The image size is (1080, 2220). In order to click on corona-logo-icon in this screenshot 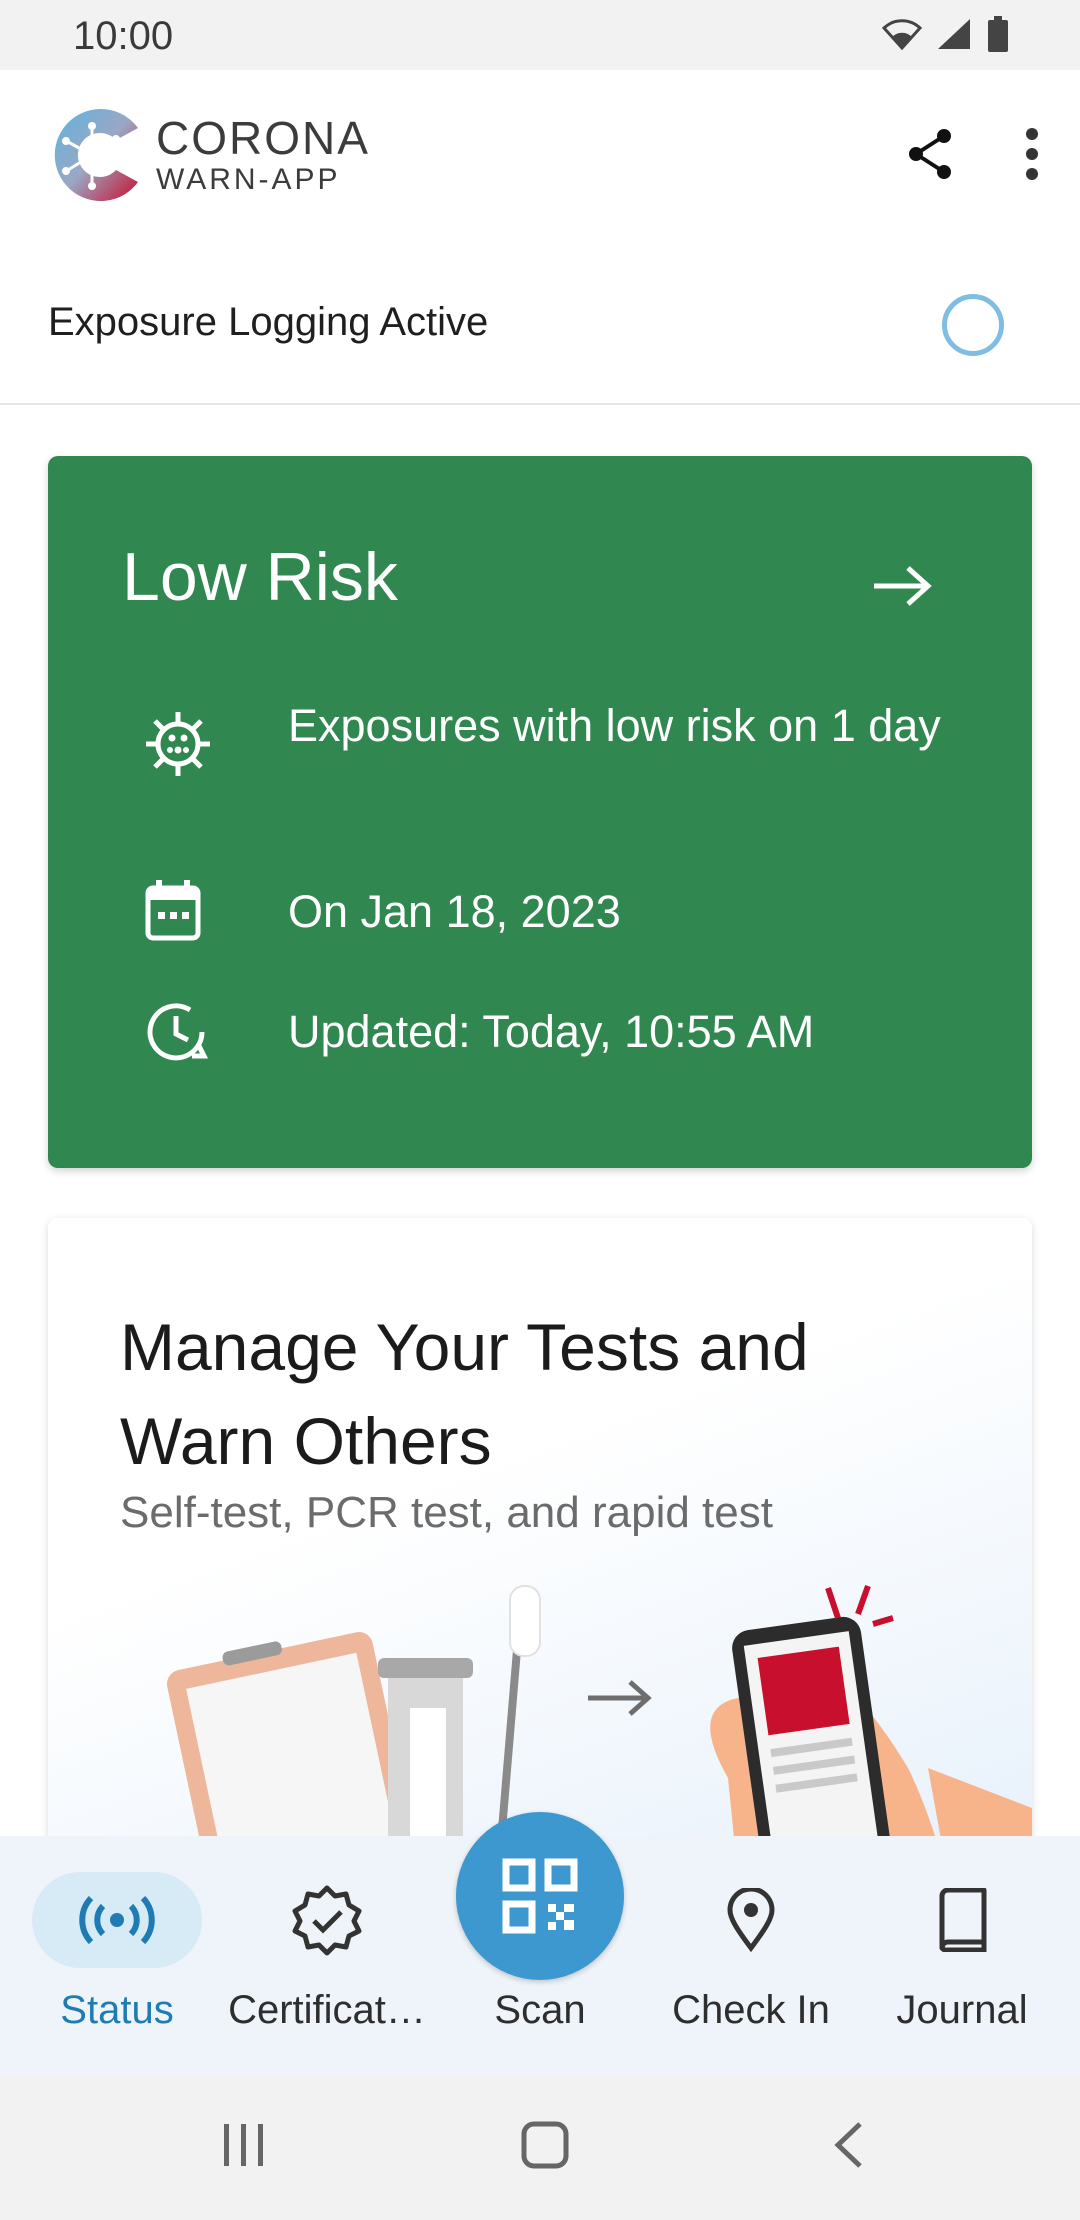, I will do `click(96, 155)`.